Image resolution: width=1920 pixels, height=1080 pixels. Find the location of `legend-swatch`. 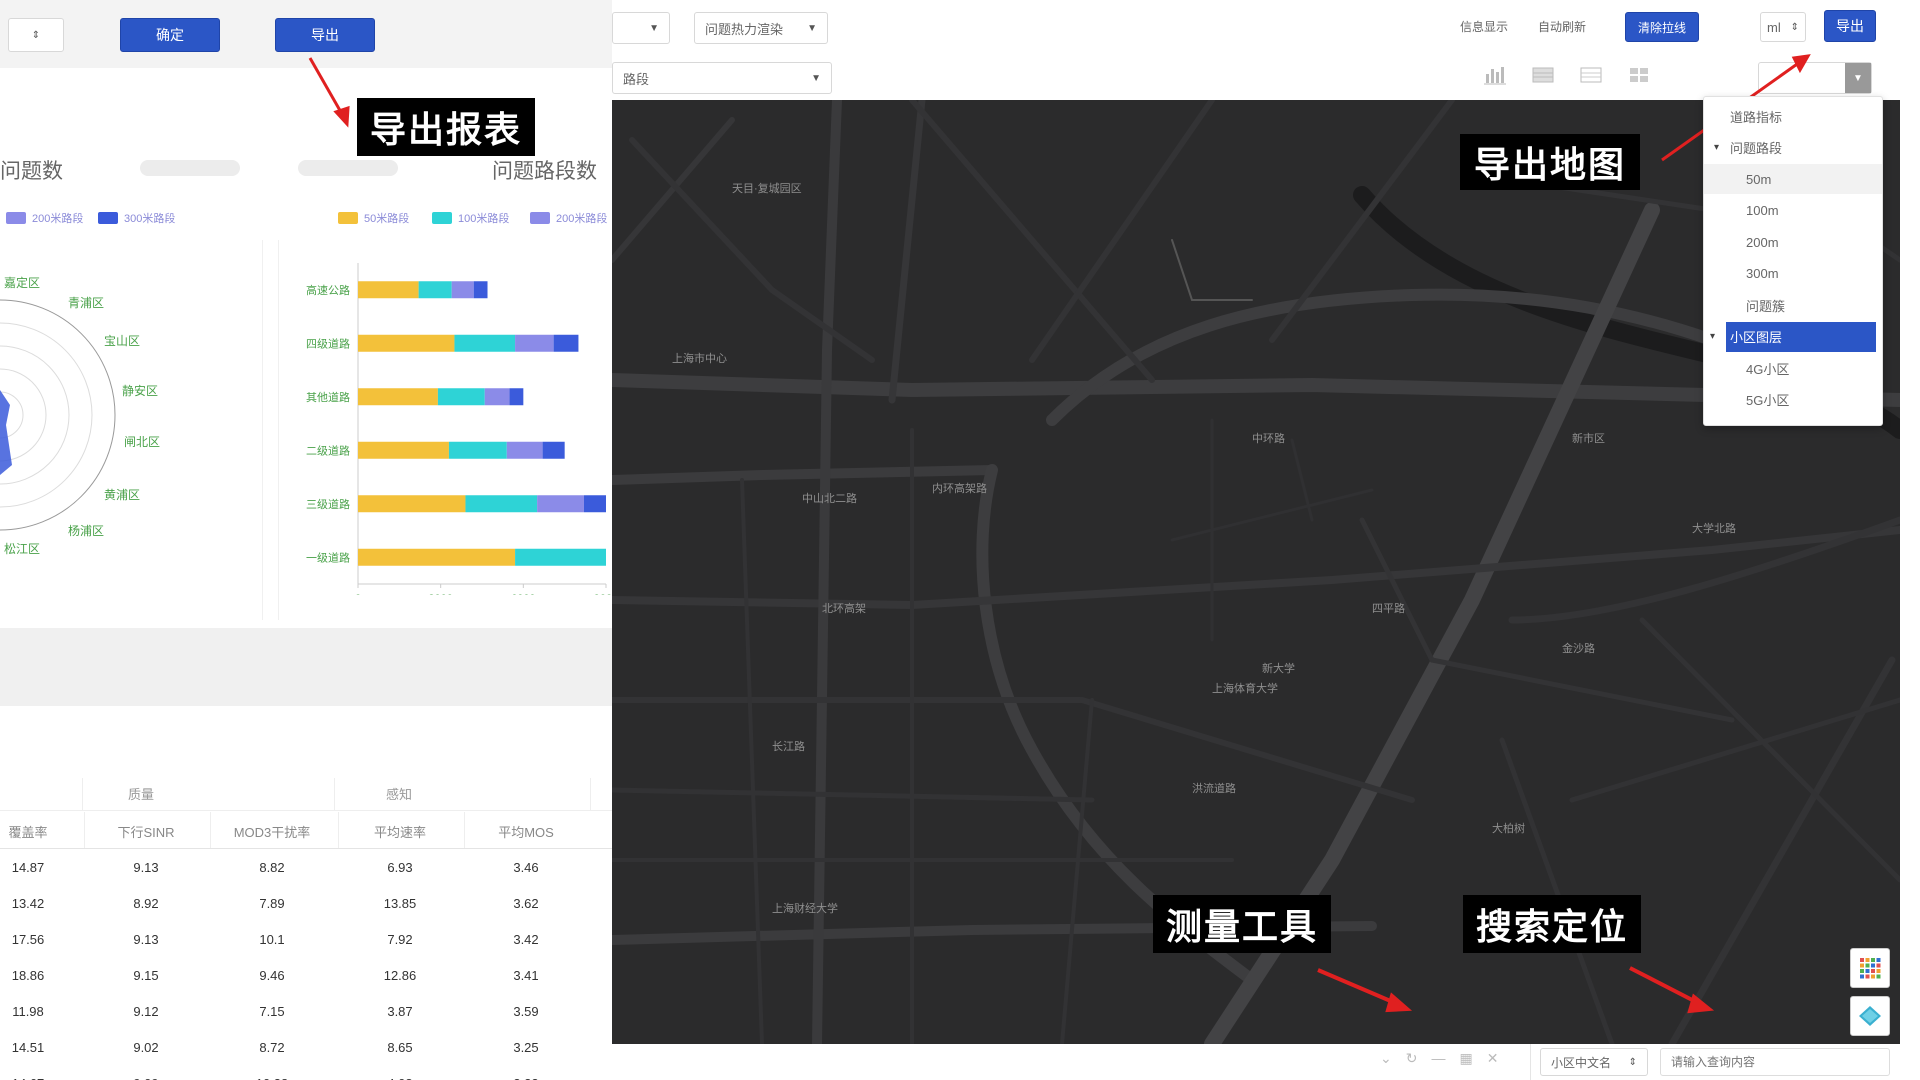

legend-swatch is located at coordinates (442, 218).